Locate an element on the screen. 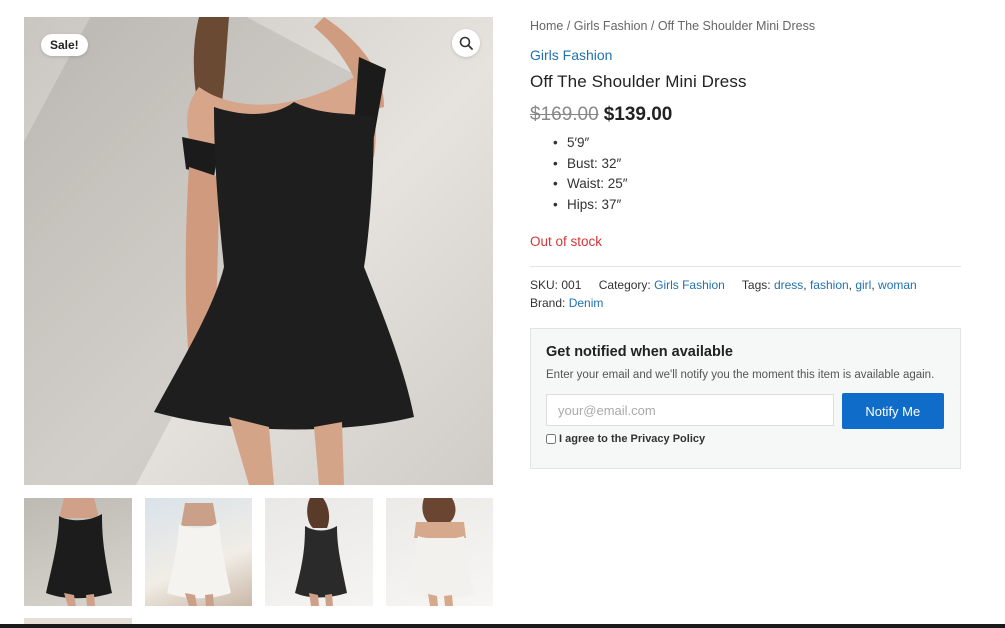  zoom-button is located at coordinates (466, 43).